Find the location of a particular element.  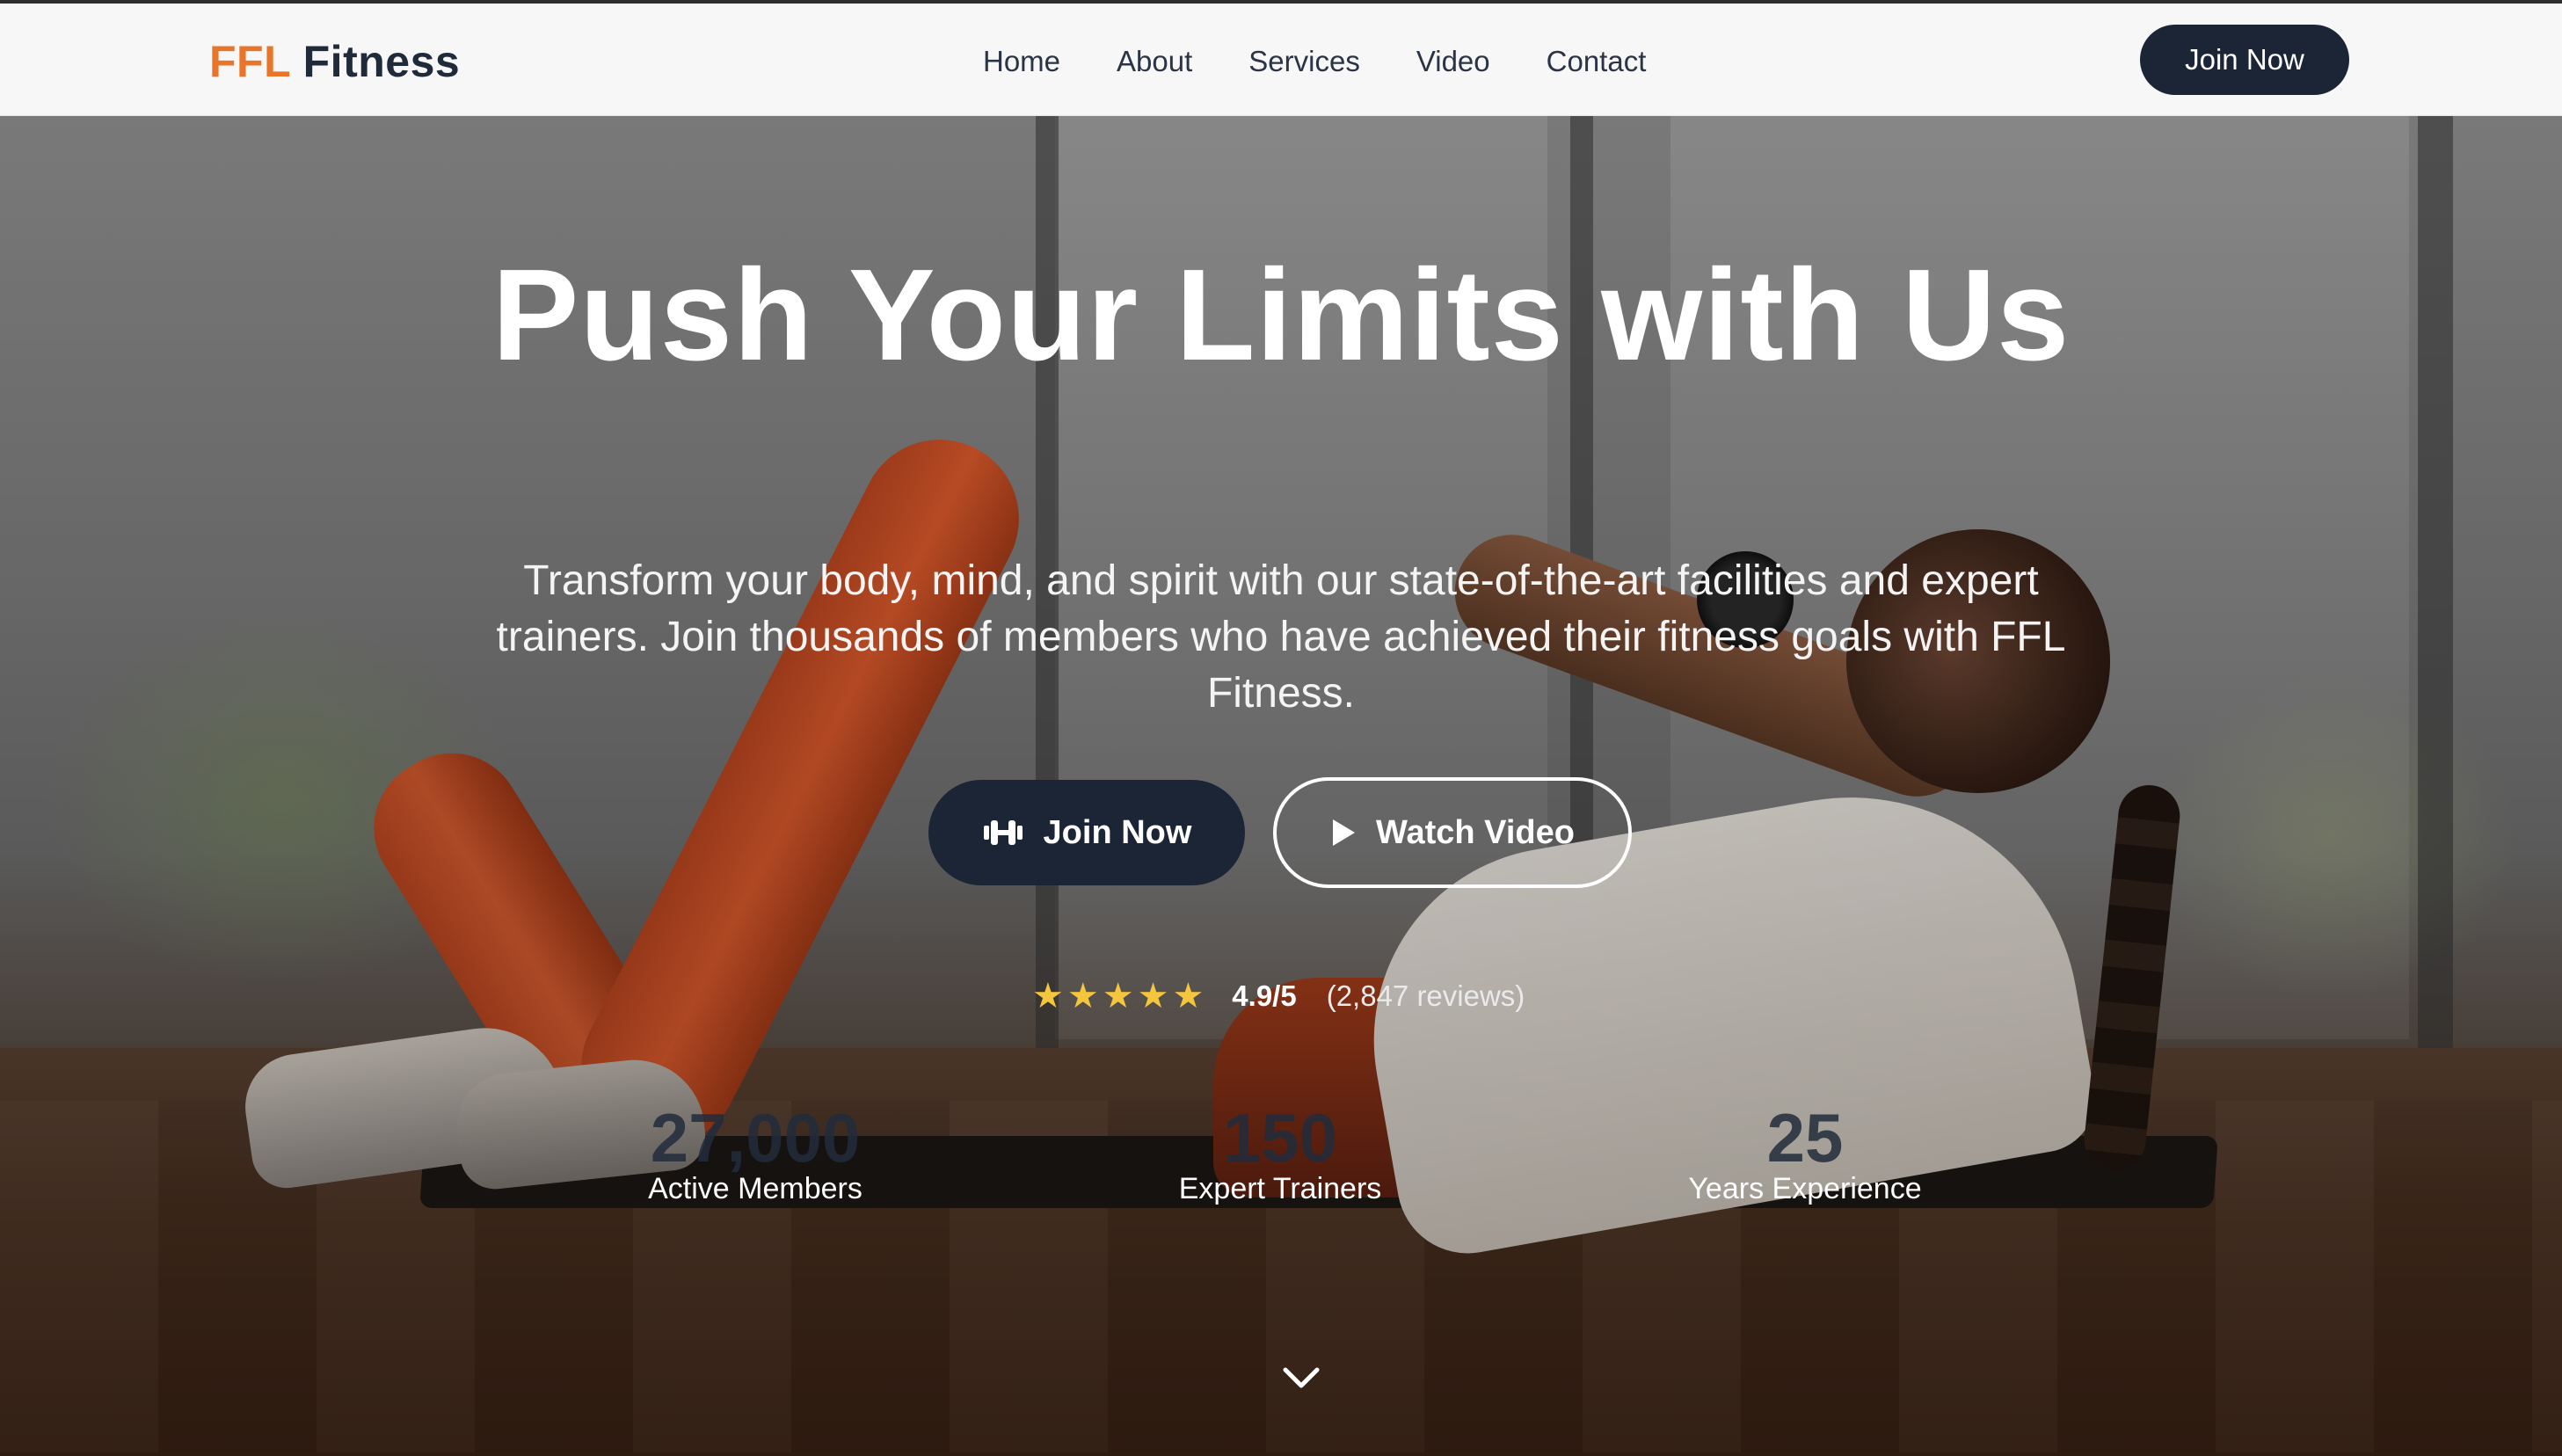

nav-services: Services is located at coordinates (1304, 61).